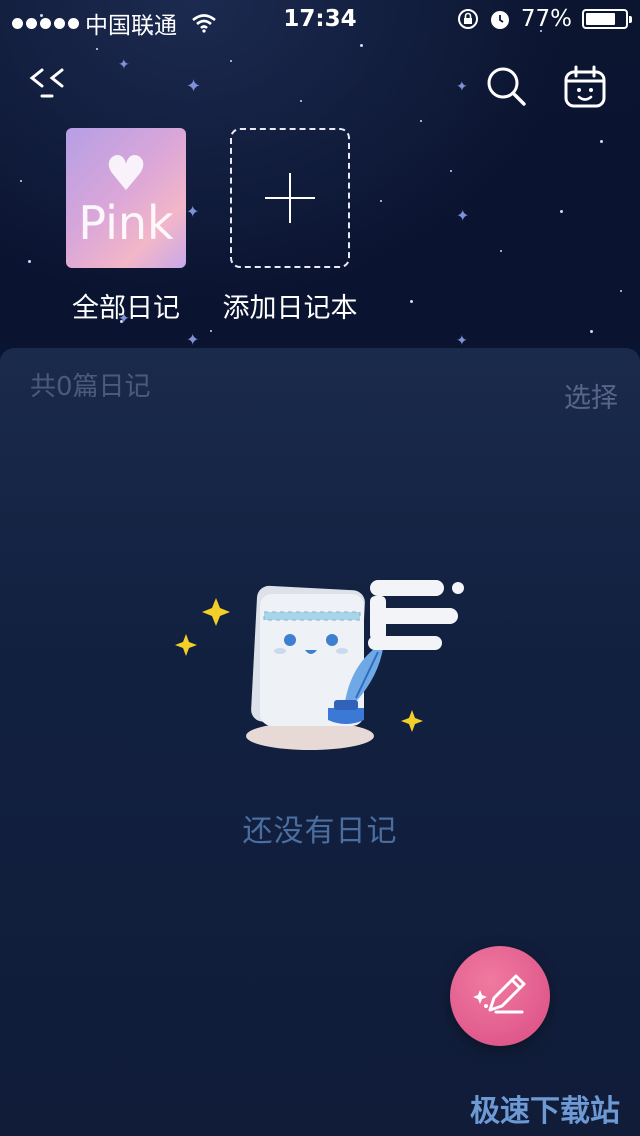 The image size is (640, 1136). Describe the element at coordinates (126, 223) in the screenshot. I see `cover-text: Pink` at that location.